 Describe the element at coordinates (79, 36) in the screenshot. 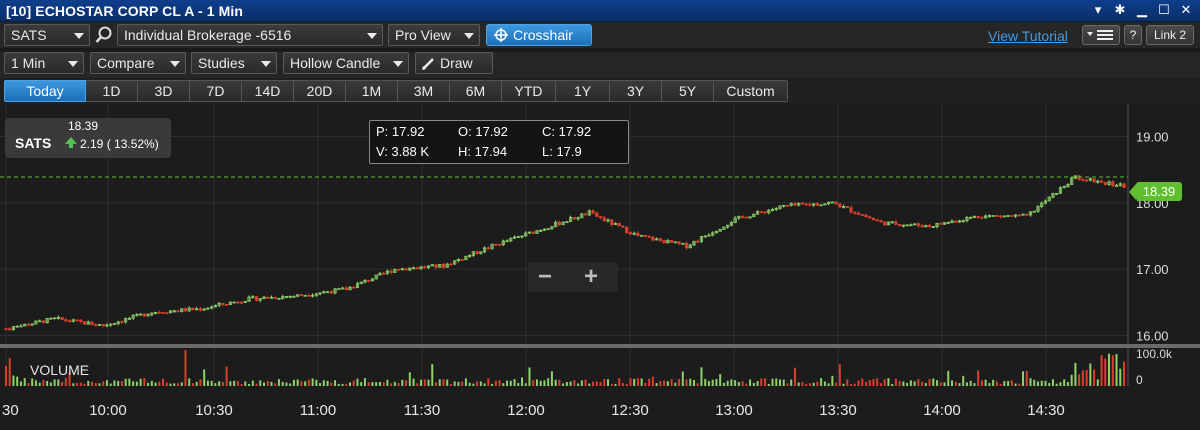

I see `chevron-down-icon` at that location.